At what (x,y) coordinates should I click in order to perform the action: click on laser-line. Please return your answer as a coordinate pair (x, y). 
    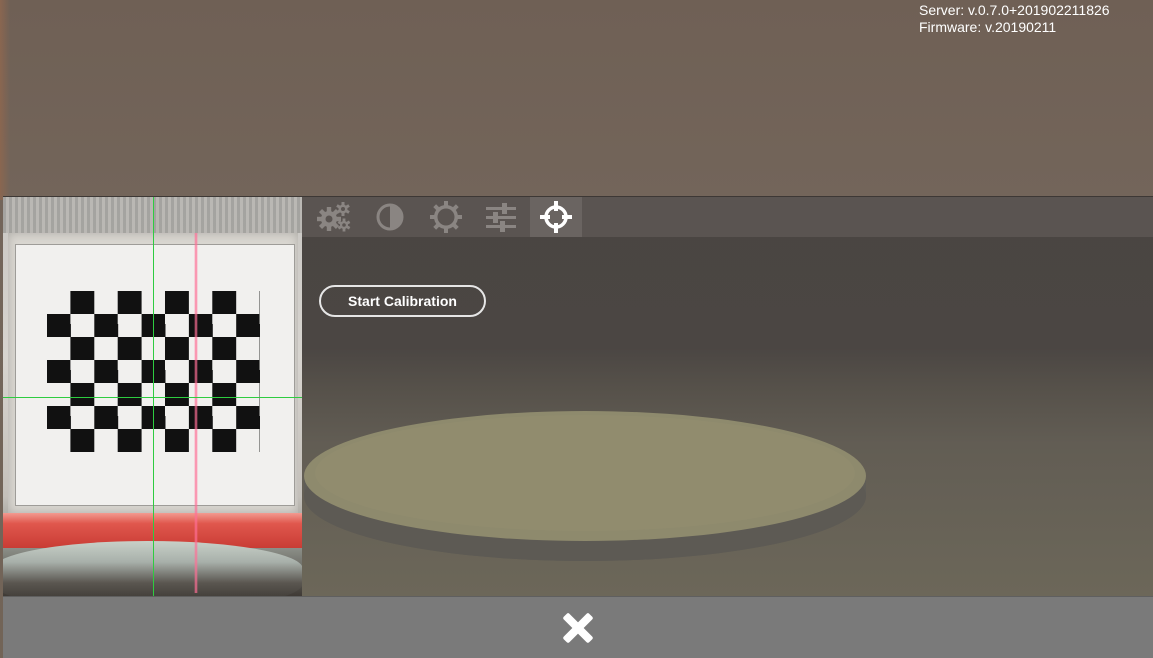
    Looking at the image, I should click on (196, 413).